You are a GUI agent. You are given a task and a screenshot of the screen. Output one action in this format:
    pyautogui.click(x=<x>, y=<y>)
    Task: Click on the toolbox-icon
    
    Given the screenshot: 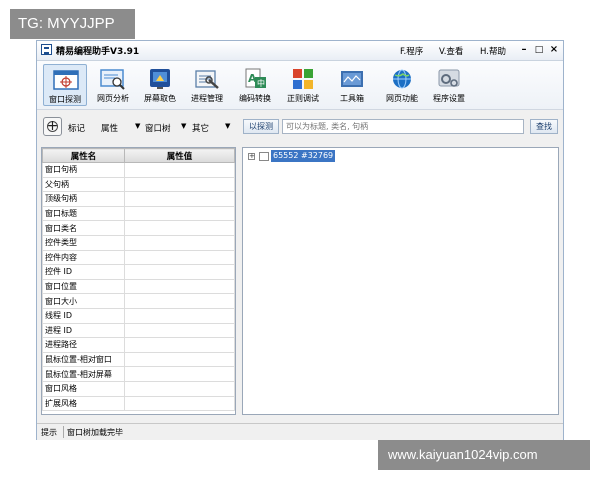 What is the action you would take?
    pyautogui.click(x=352, y=79)
    